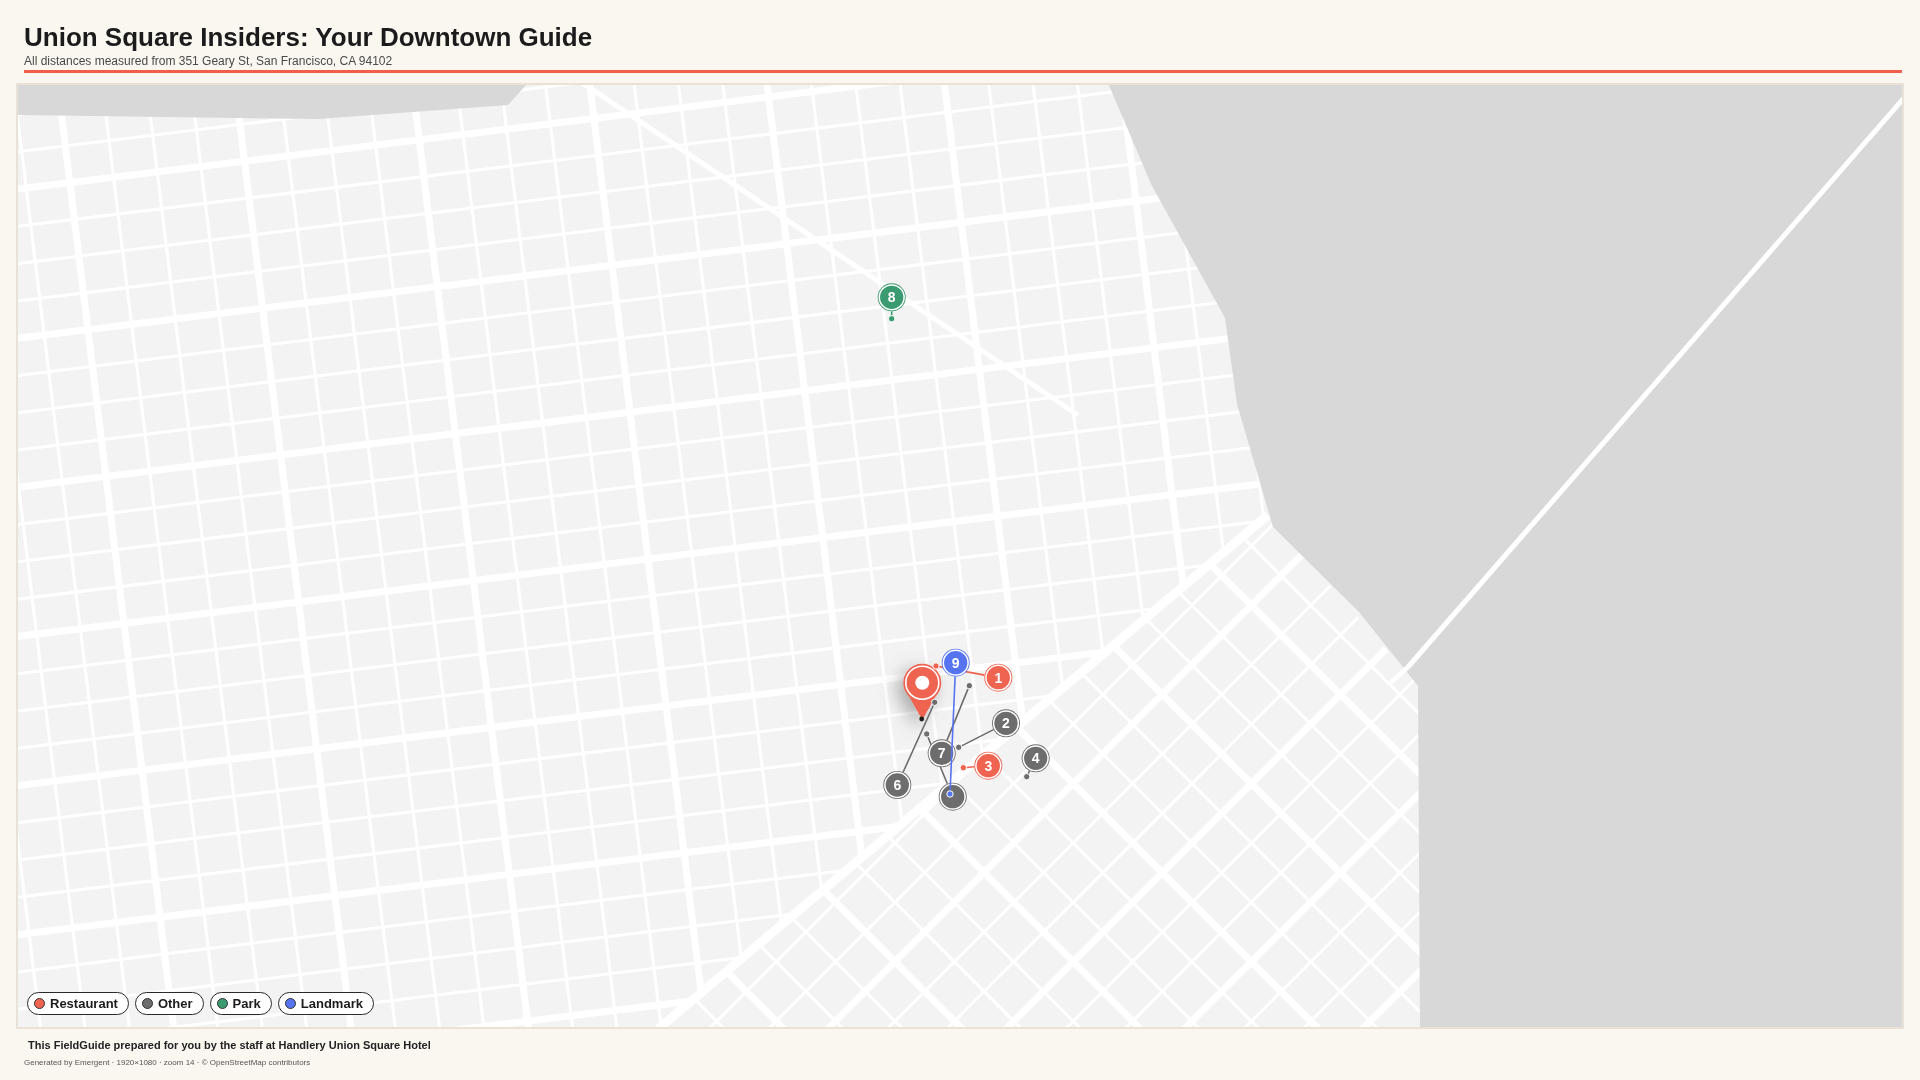  What do you see at coordinates (1006, 723) in the screenshot?
I see `map-marker: 2` at bounding box center [1006, 723].